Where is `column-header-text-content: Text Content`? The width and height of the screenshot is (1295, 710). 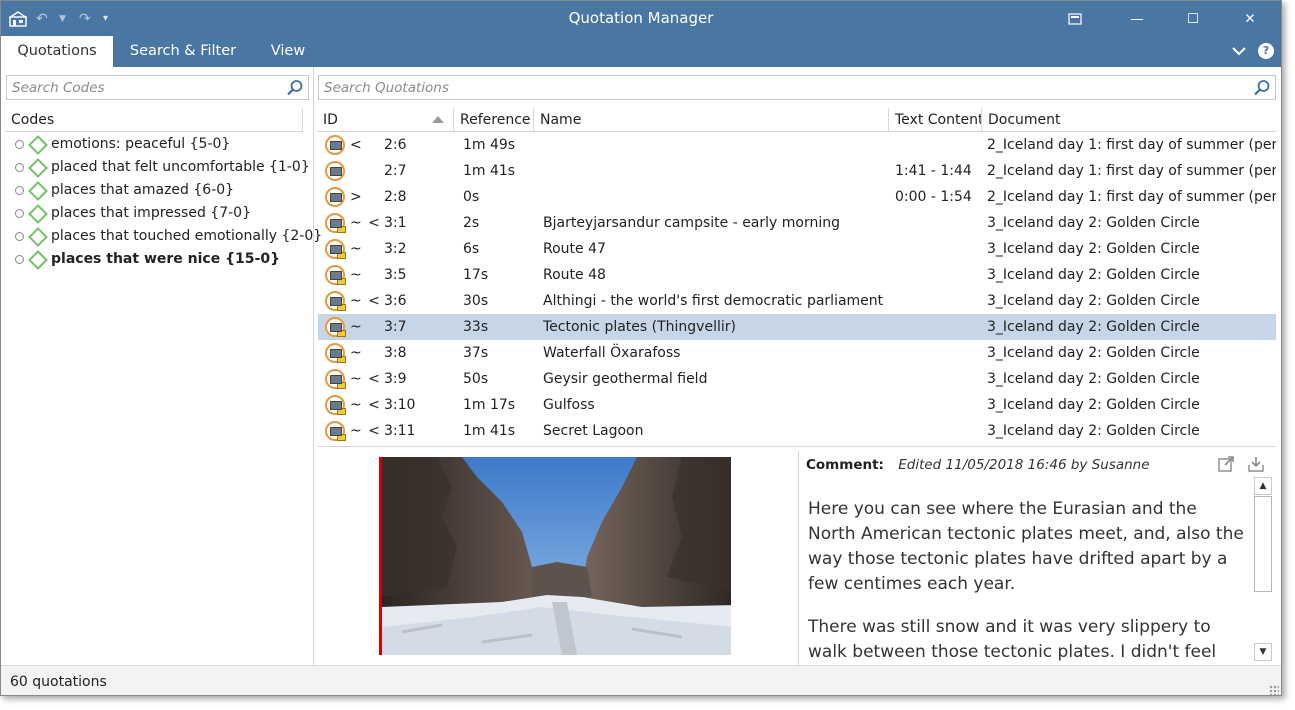 column-header-text-content: Text Content is located at coordinates (936, 120).